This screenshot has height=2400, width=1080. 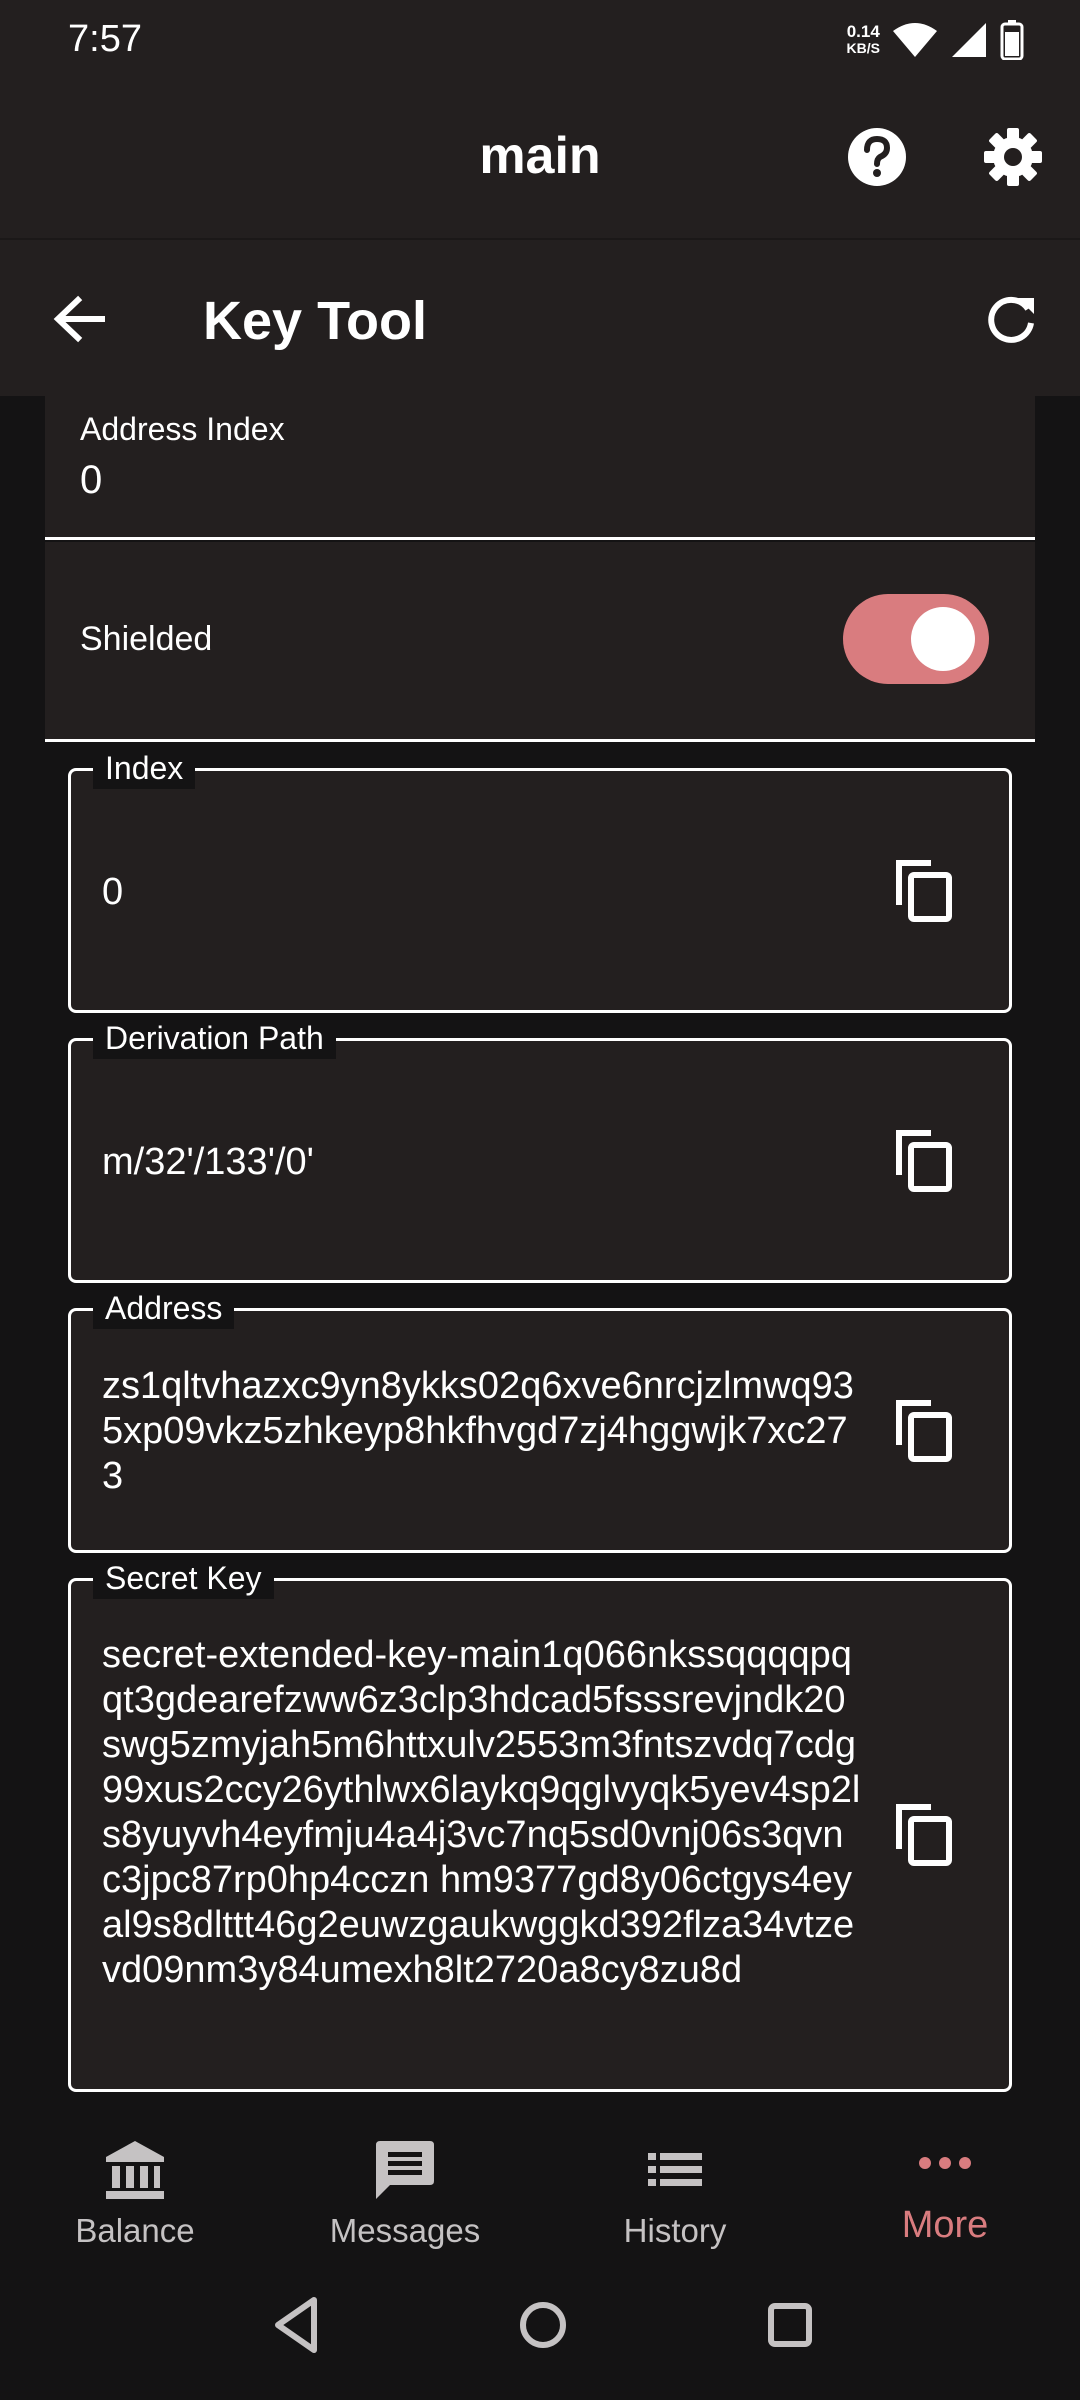 I want to click on page-title: Key Tool, so click(x=315, y=321).